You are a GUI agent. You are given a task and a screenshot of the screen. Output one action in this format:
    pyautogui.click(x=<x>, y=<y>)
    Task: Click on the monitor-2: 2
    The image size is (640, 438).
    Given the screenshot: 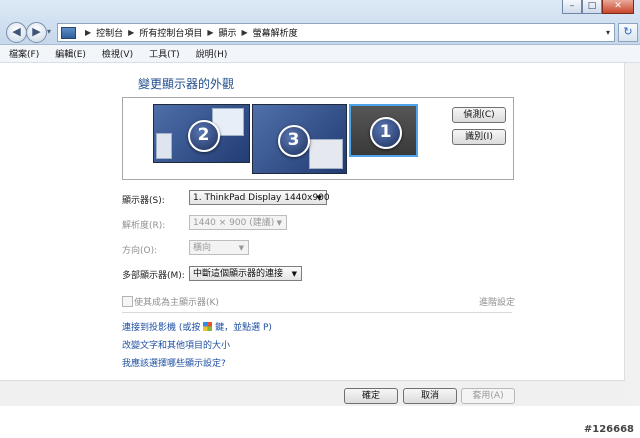 What is the action you would take?
    pyautogui.click(x=201, y=133)
    